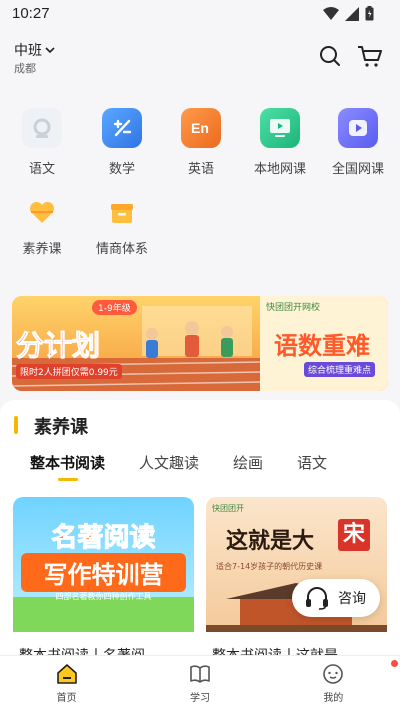 This screenshot has width=400, height=711. What do you see at coordinates (352, 599) in the screenshot?
I see `consult-label: 咨询` at bounding box center [352, 599].